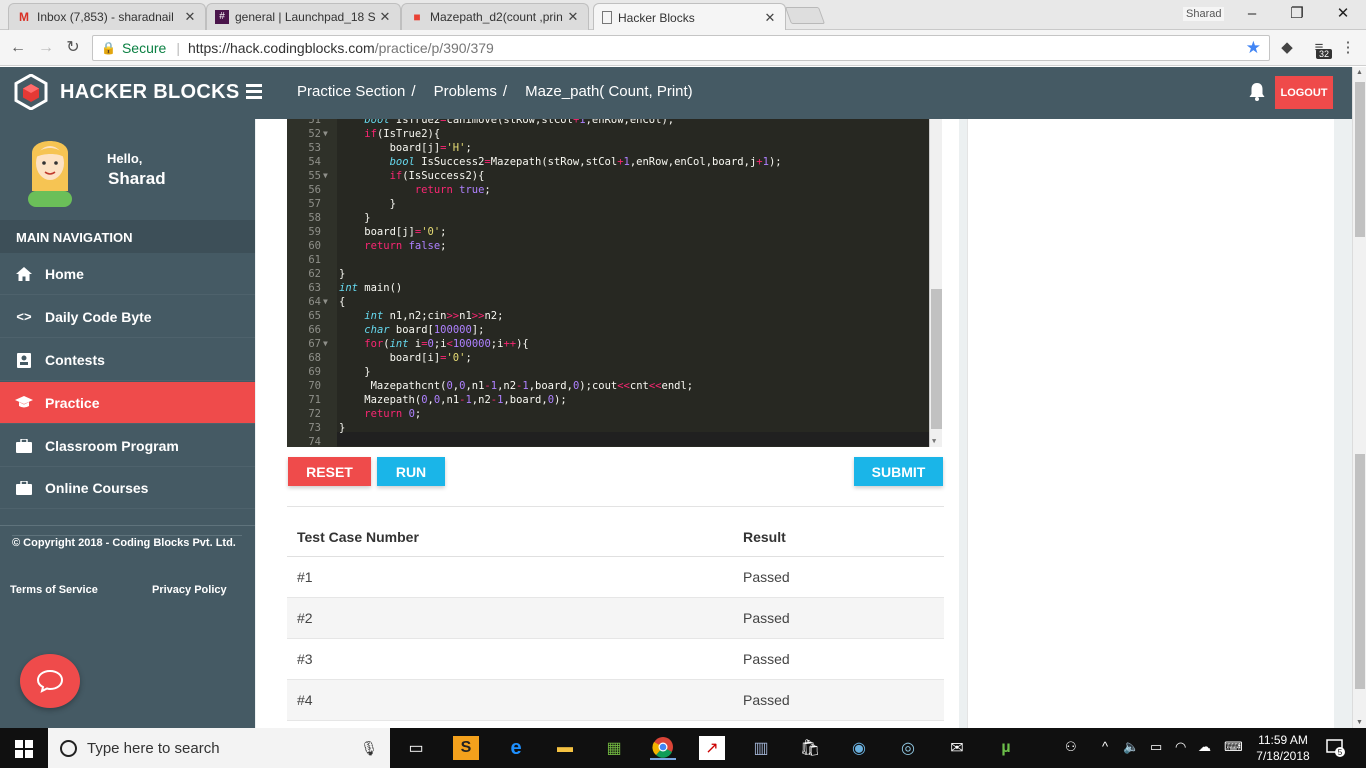 The image size is (1366, 768). I want to click on people-icon: ⚇, so click(1071, 747).